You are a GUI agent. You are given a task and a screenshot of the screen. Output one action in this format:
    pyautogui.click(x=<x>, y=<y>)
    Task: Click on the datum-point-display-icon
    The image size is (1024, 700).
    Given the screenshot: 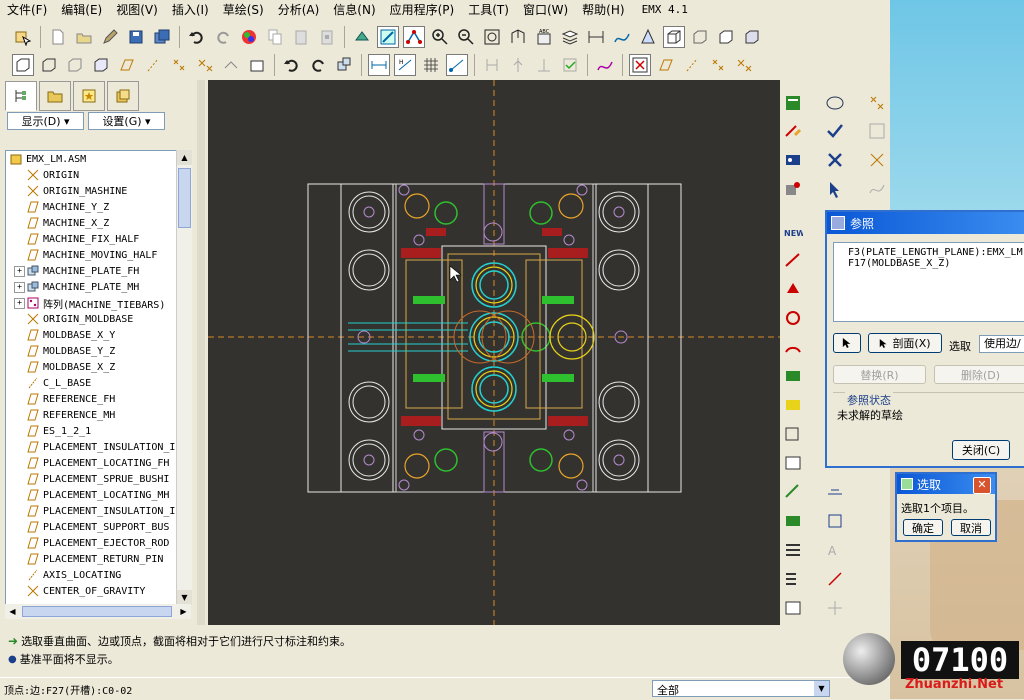 What is the action you would take?
    pyautogui.click(x=179, y=65)
    